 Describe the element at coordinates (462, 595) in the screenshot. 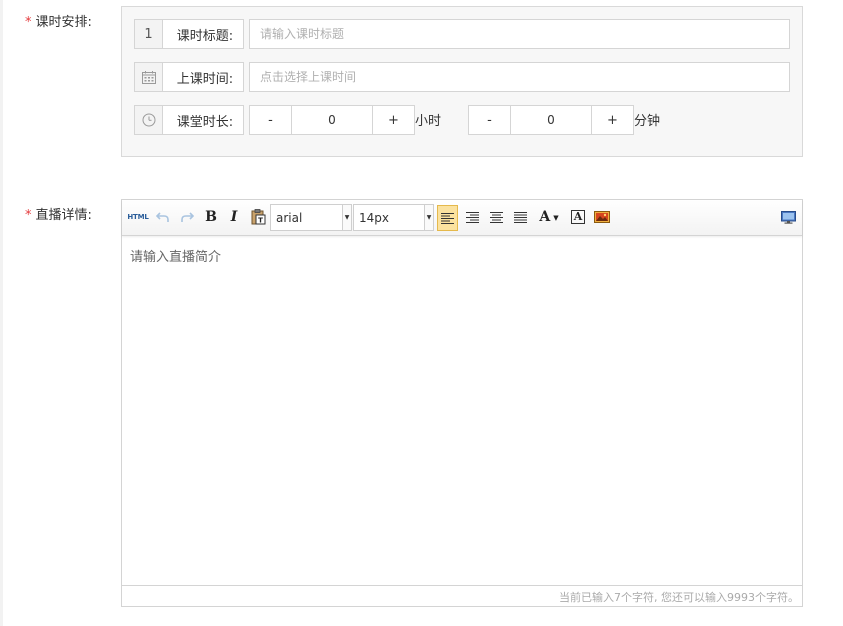

I see `editor-status-bar: 当前已输入7个字符, 您还可以输入9993个字符。` at that location.